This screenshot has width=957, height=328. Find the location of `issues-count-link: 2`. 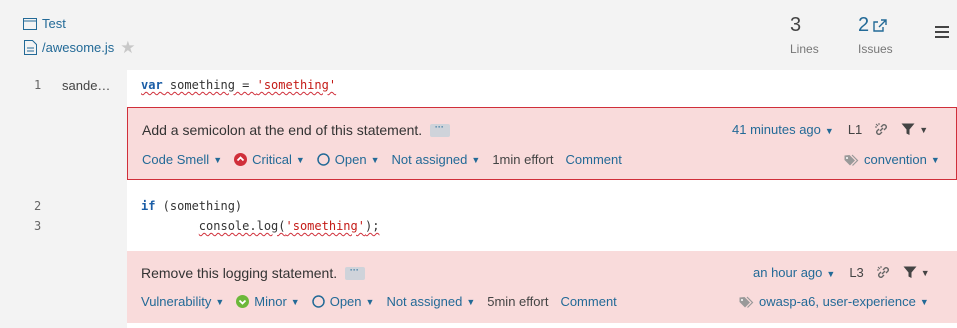

issues-count-link: 2 is located at coordinates (875, 25).